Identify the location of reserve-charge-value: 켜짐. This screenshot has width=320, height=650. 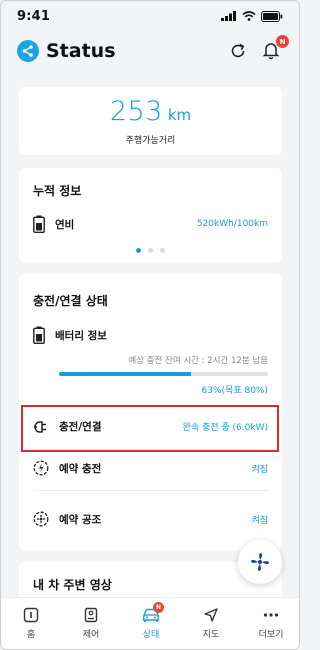
(259, 468).